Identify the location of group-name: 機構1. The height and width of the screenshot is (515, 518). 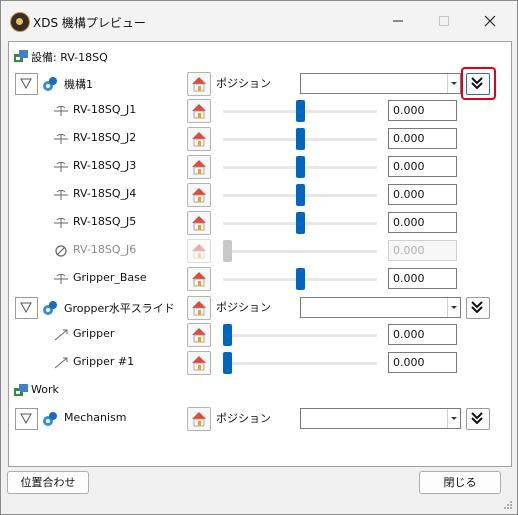
(78, 84).